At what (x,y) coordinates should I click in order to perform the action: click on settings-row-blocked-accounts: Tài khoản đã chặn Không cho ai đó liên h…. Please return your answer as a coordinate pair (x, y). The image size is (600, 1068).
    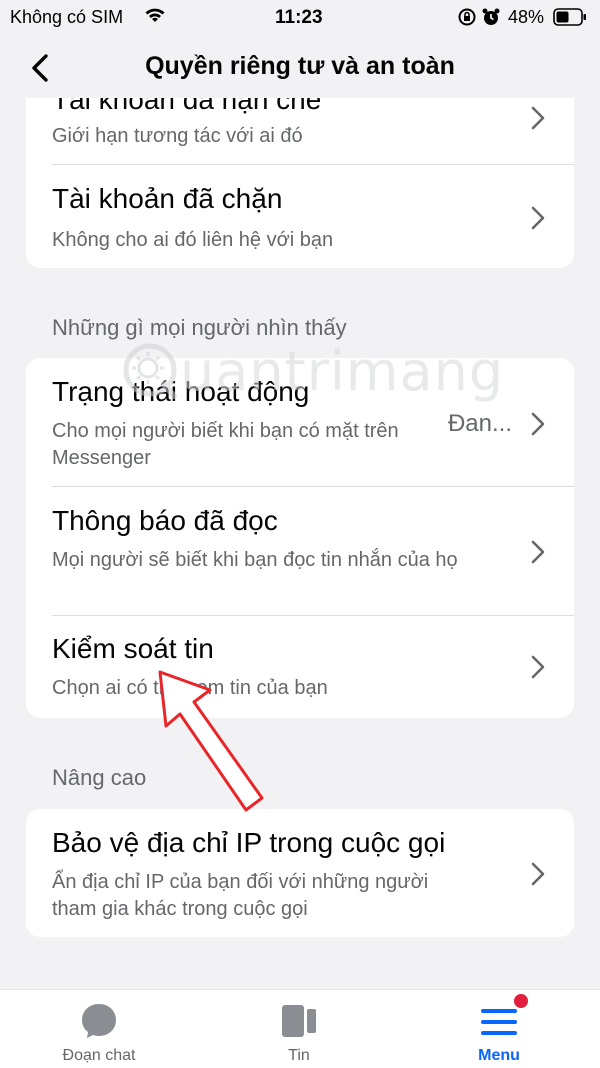
    Looking at the image, I should click on (300, 216).